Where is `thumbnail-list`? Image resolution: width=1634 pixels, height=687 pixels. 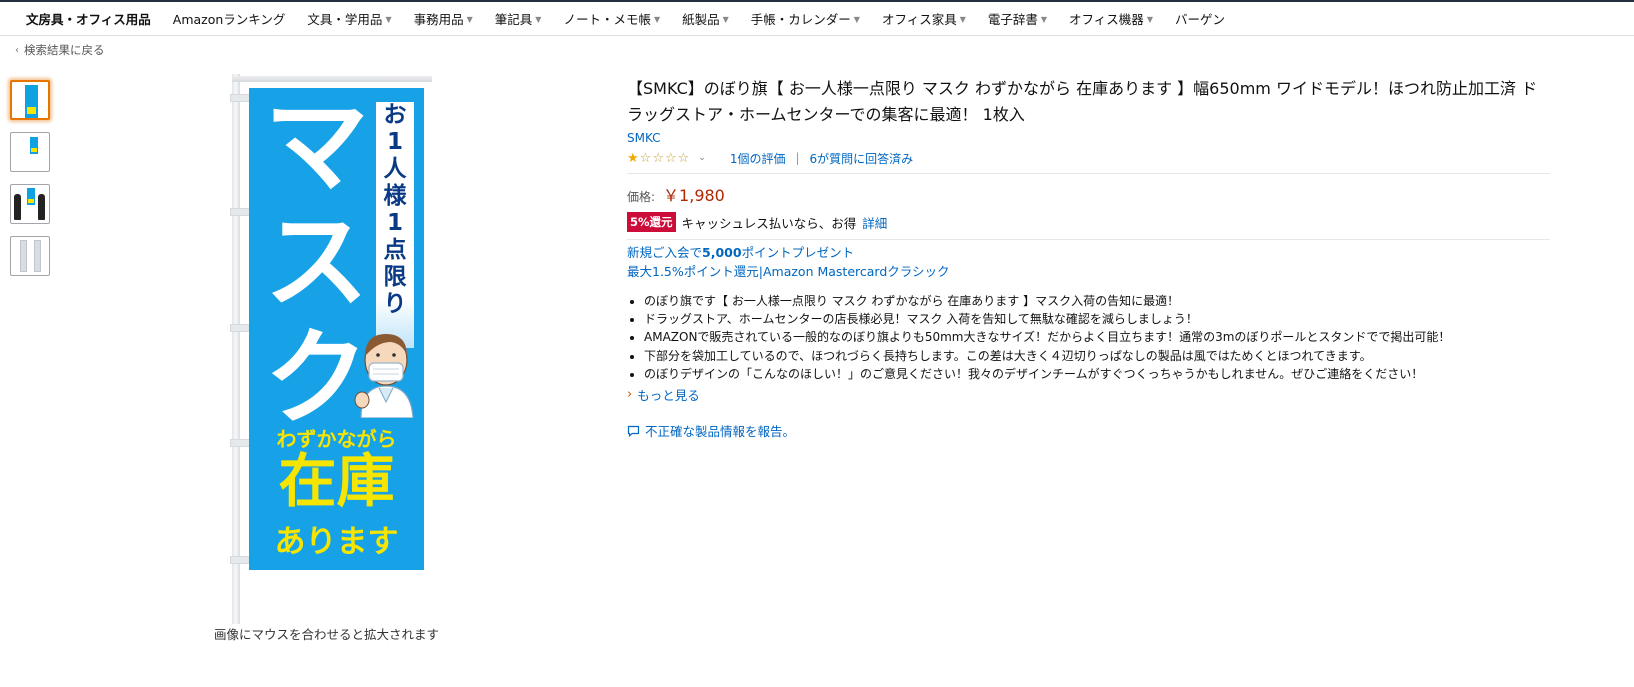
thumbnail-list is located at coordinates (31, 184).